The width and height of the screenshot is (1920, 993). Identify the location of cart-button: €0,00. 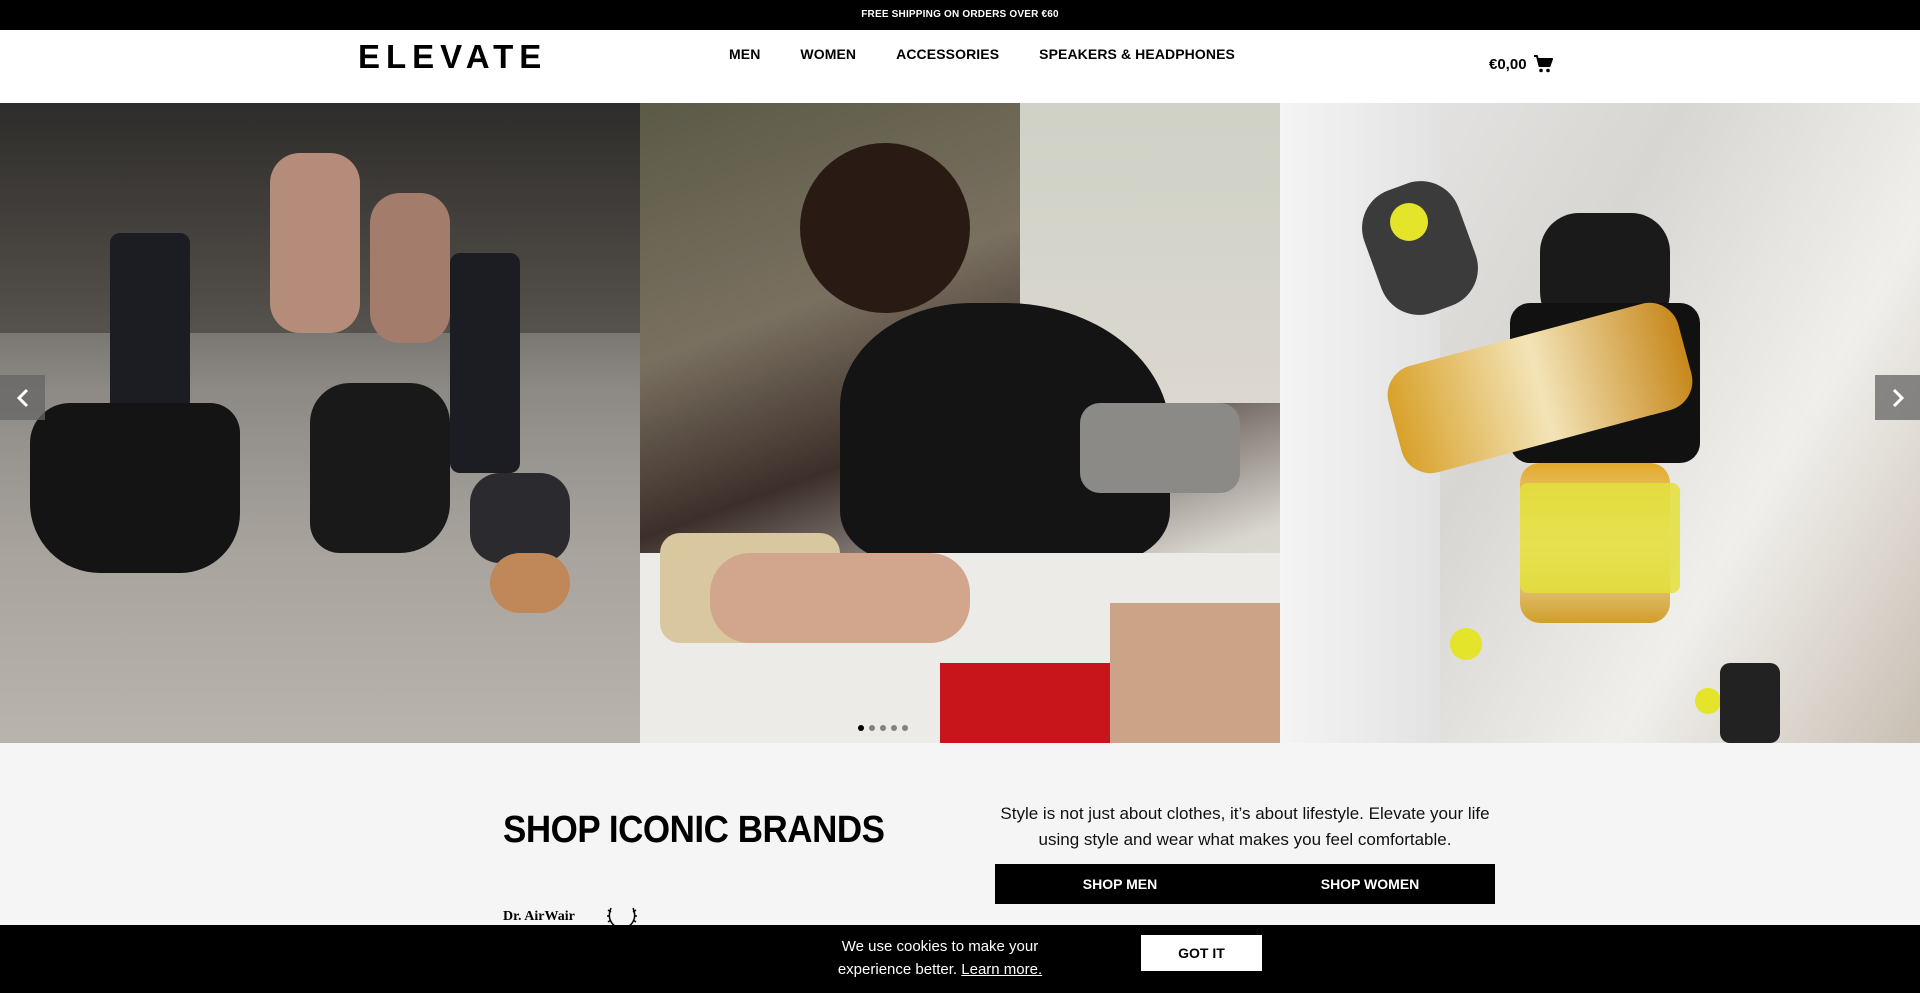
(1521, 64).